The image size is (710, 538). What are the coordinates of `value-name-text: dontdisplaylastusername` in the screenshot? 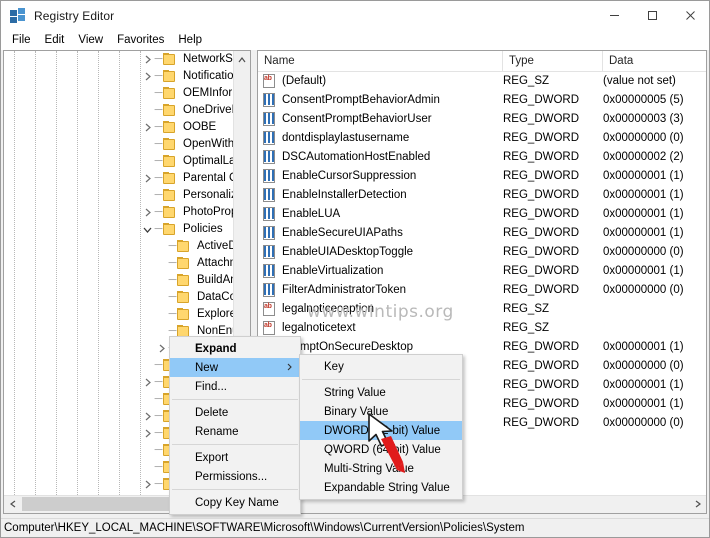 It's located at (346, 137).